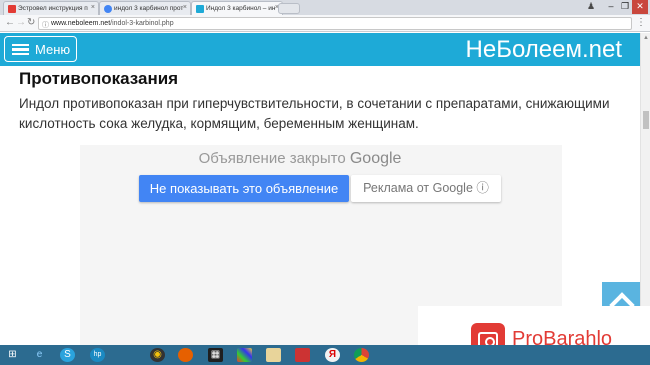  I want to click on windows-taskbar: ⊞ e S hp ◉ ▦ Я, so click(325, 355).